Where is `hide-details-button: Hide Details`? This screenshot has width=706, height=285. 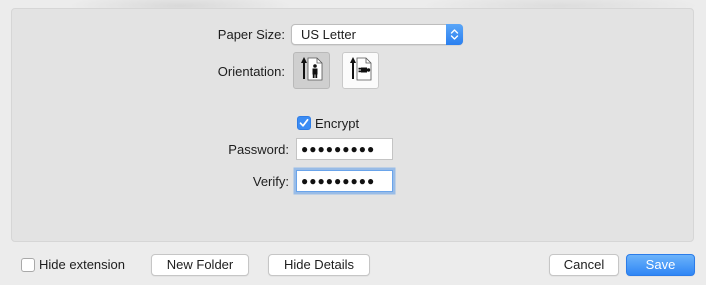
hide-details-button: Hide Details is located at coordinates (319, 265).